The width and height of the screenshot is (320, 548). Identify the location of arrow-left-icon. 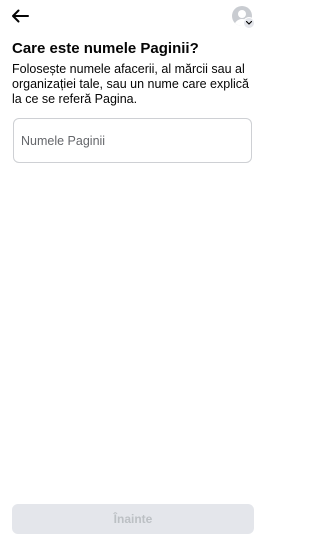
(20, 16).